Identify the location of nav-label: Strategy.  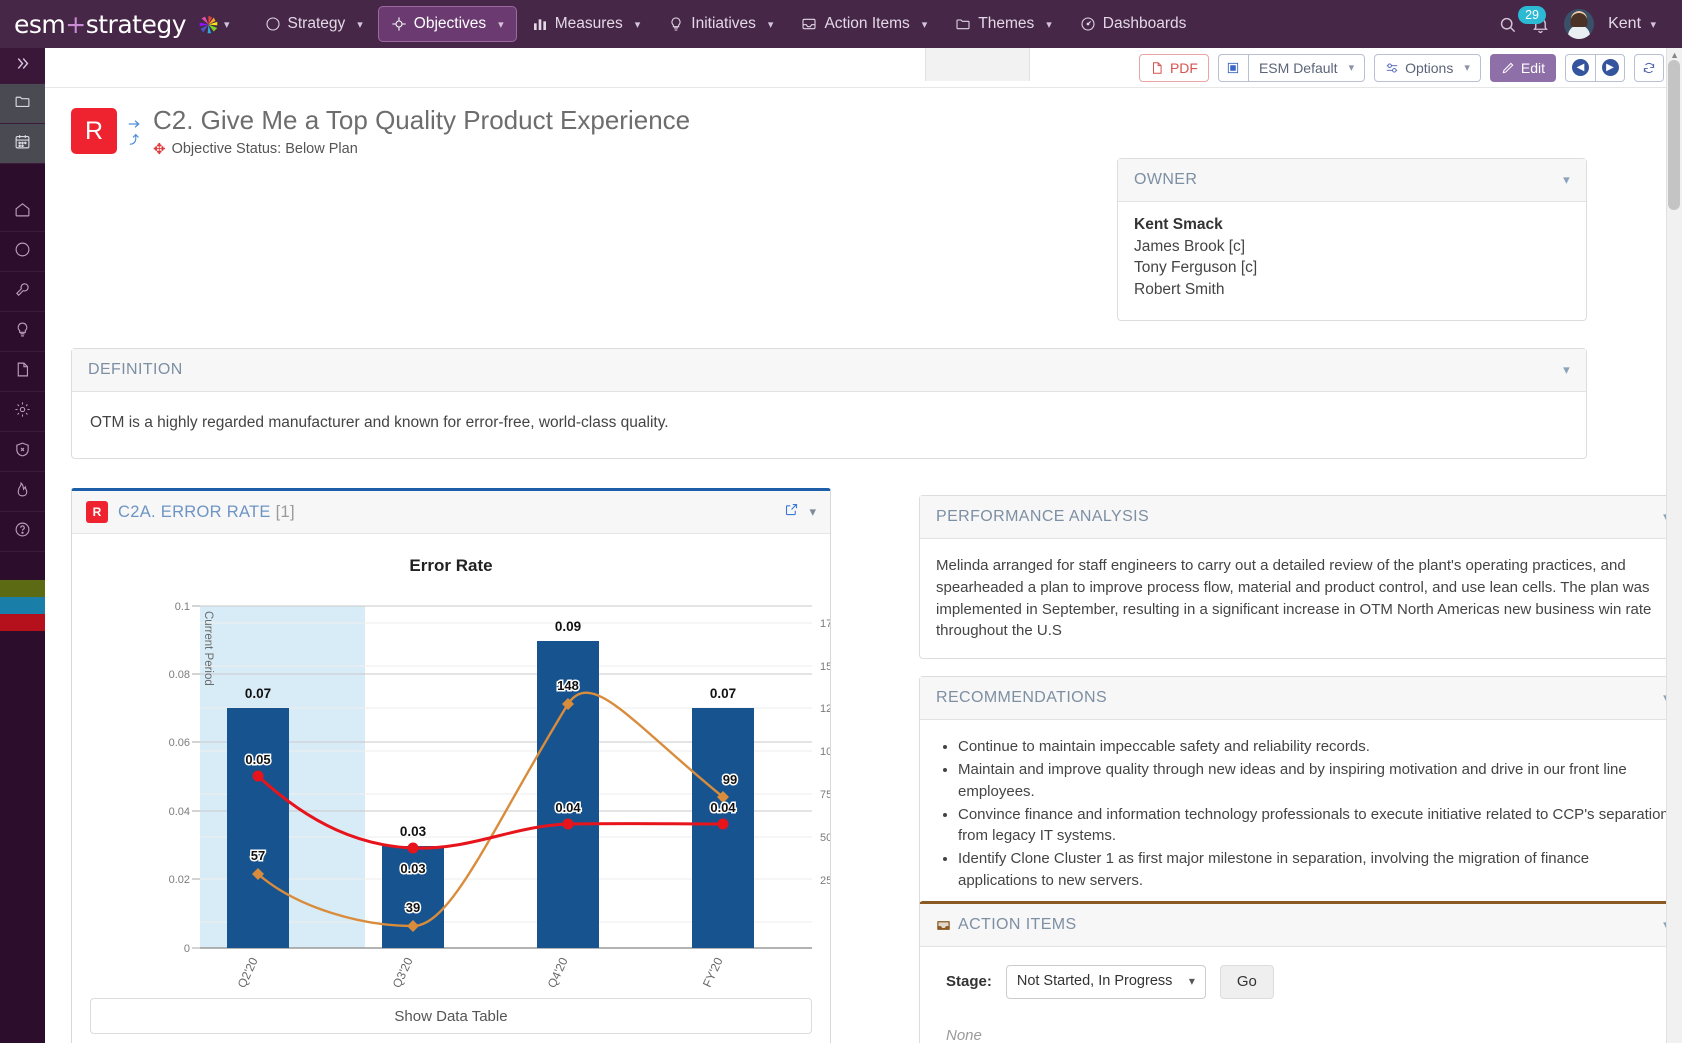
(316, 23).